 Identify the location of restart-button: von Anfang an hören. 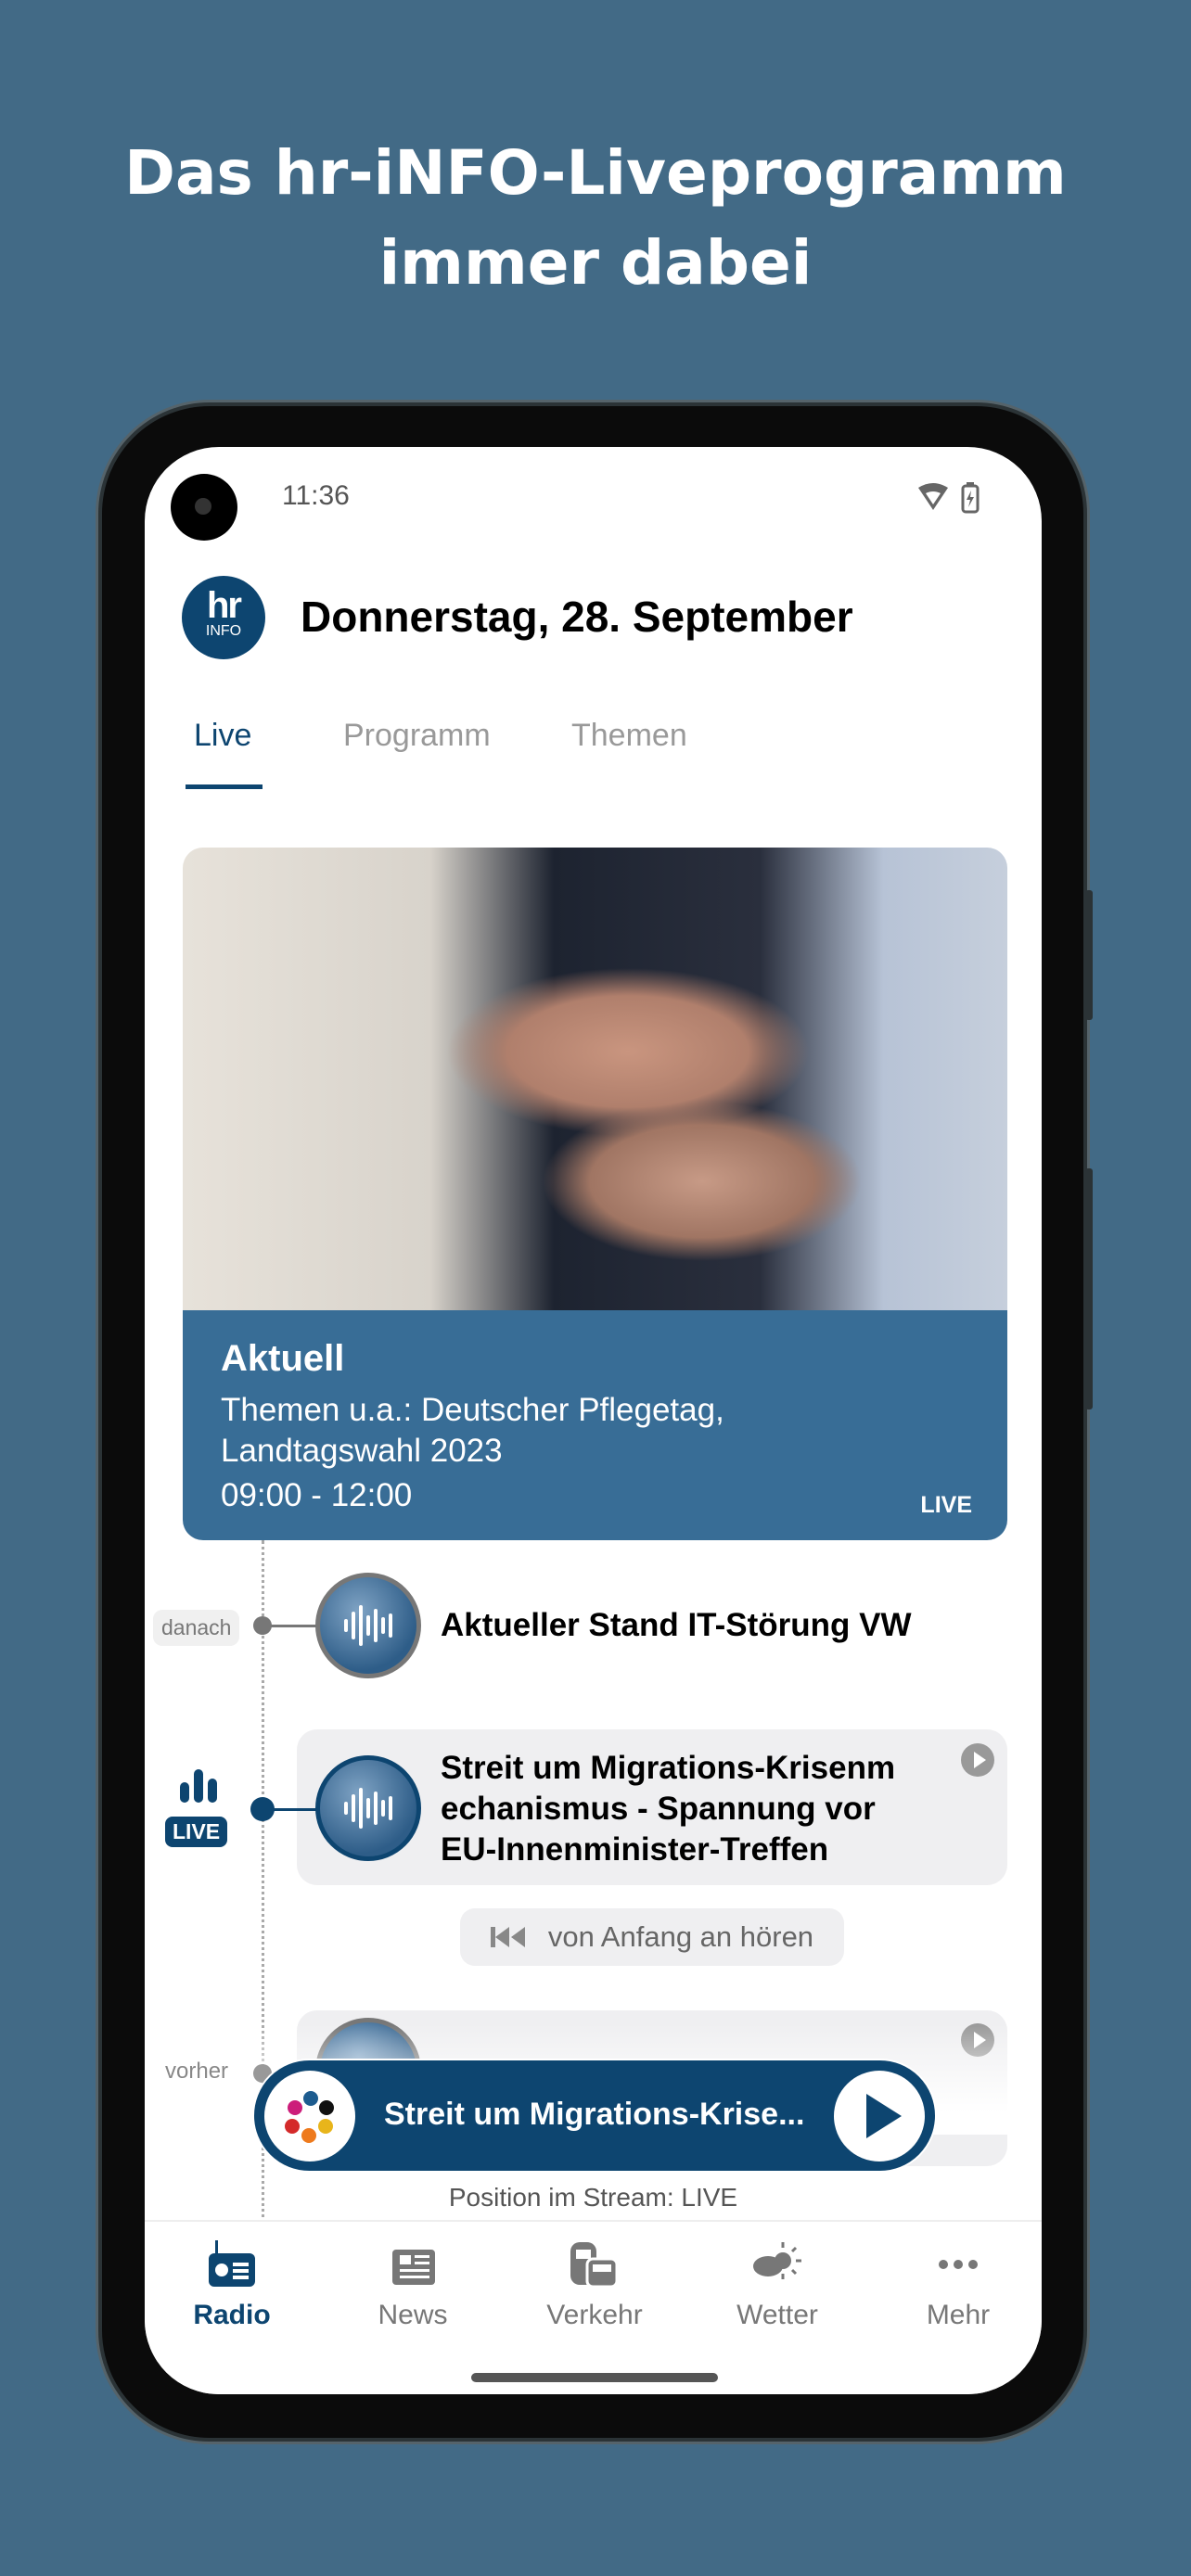
(652, 1937).